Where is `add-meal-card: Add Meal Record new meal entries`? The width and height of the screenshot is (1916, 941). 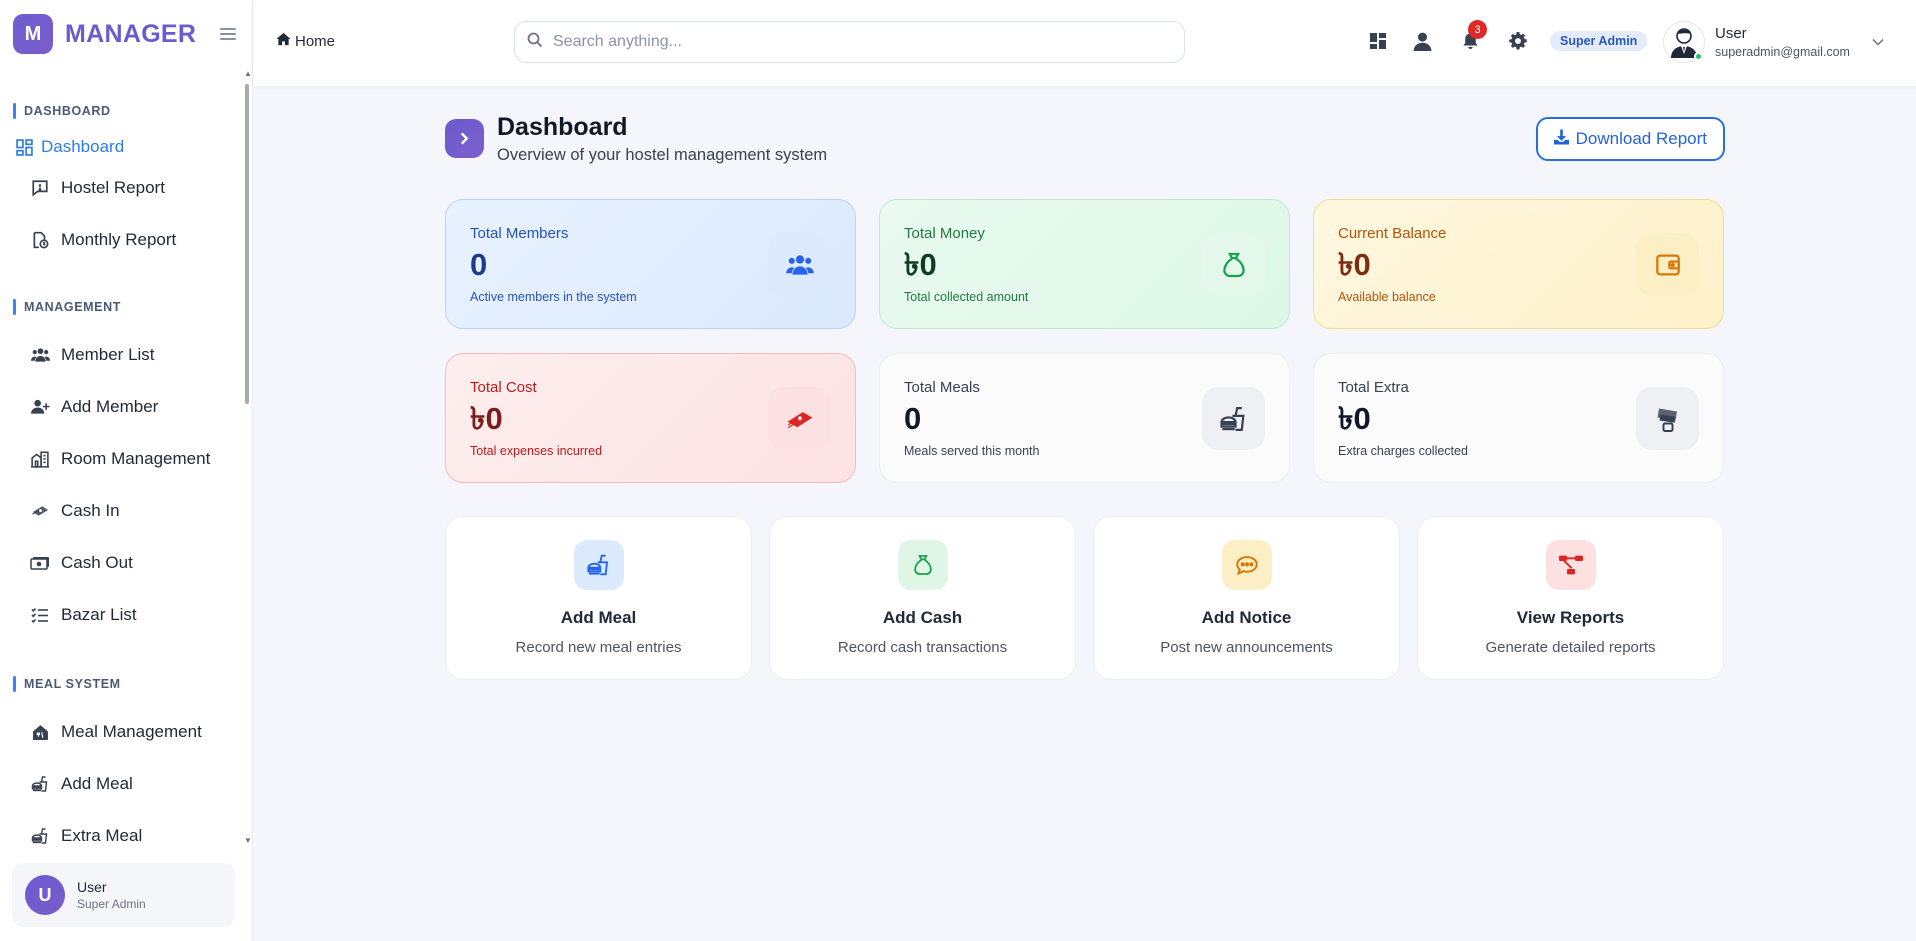 add-meal-card: Add Meal Record new meal entries is located at coordinates (598, 598).